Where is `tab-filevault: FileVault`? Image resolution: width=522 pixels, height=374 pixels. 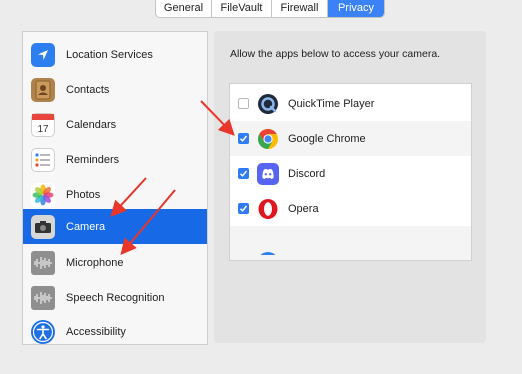
tab-filevault: FileVault is located at coordinates (242, 8).